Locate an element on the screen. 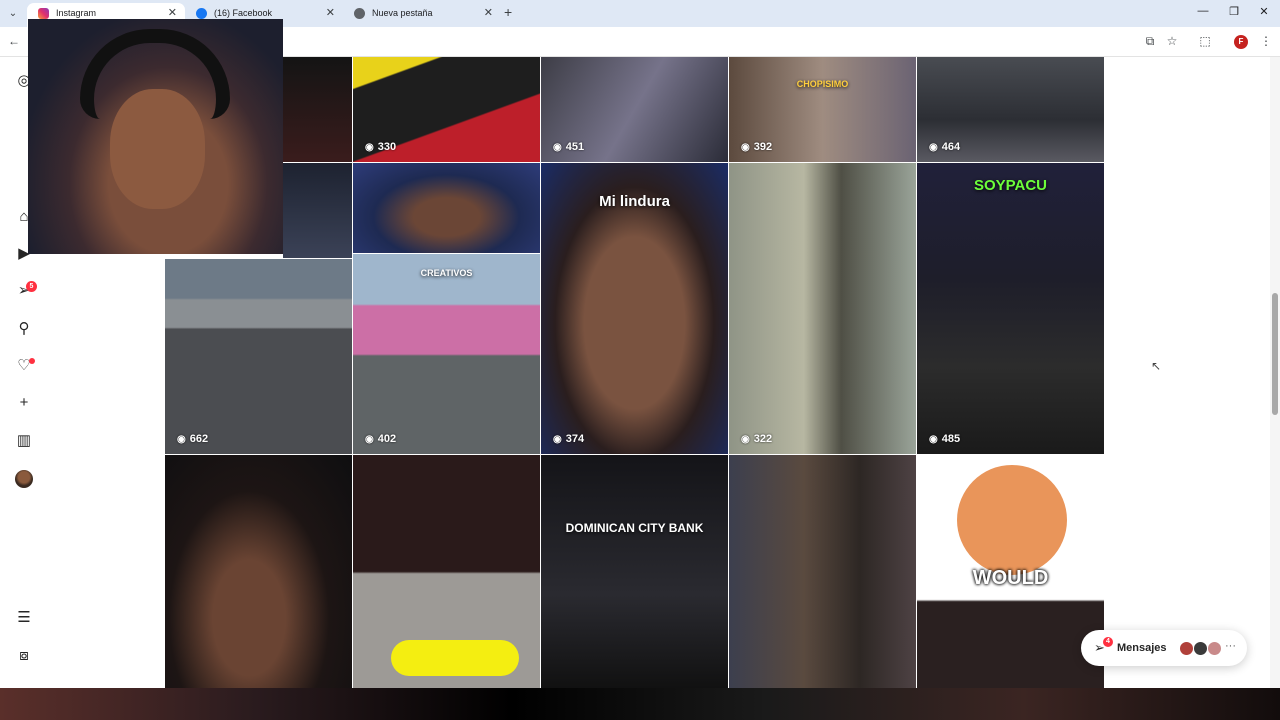  tile-caption: CHOPISIMO is located at coordinates (822, 84).